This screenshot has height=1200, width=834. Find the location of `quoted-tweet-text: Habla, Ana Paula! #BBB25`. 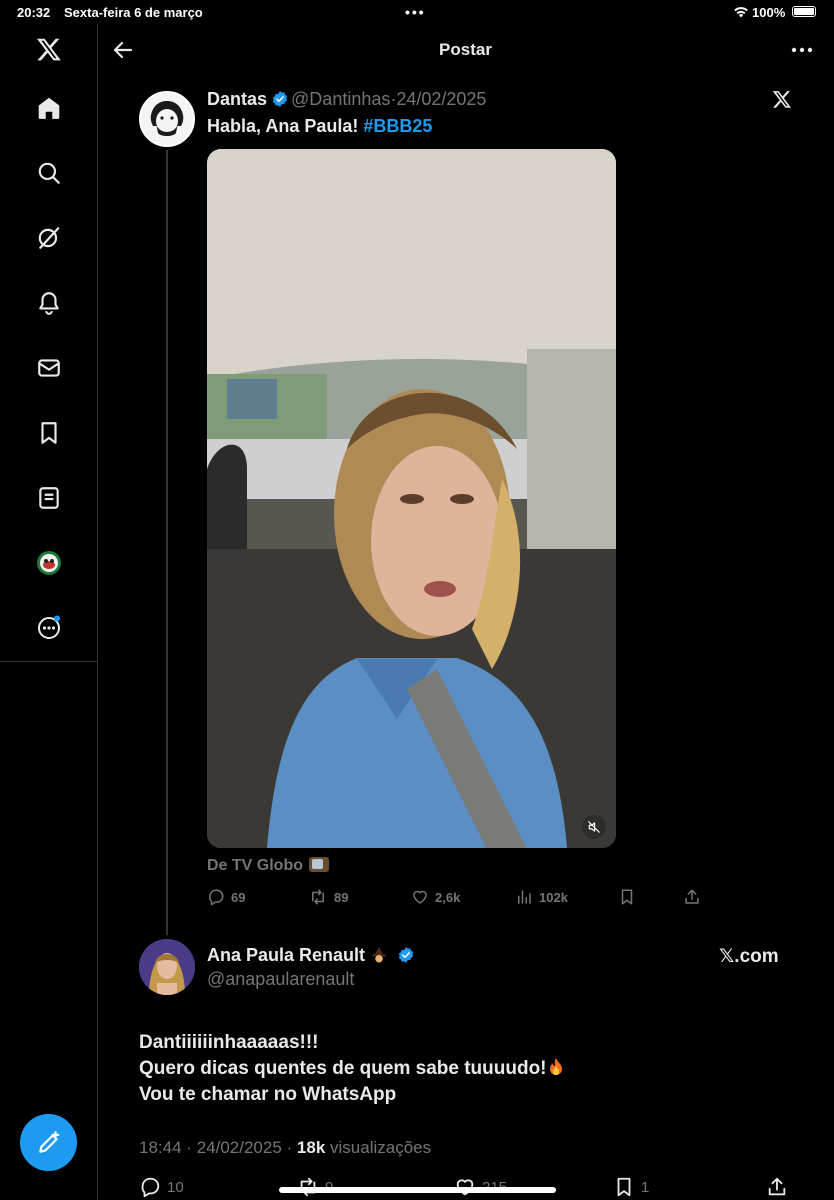

quoted-tweet-text: Habla, Ana Paula! #BBB25 is located at coordinates (319, 126).